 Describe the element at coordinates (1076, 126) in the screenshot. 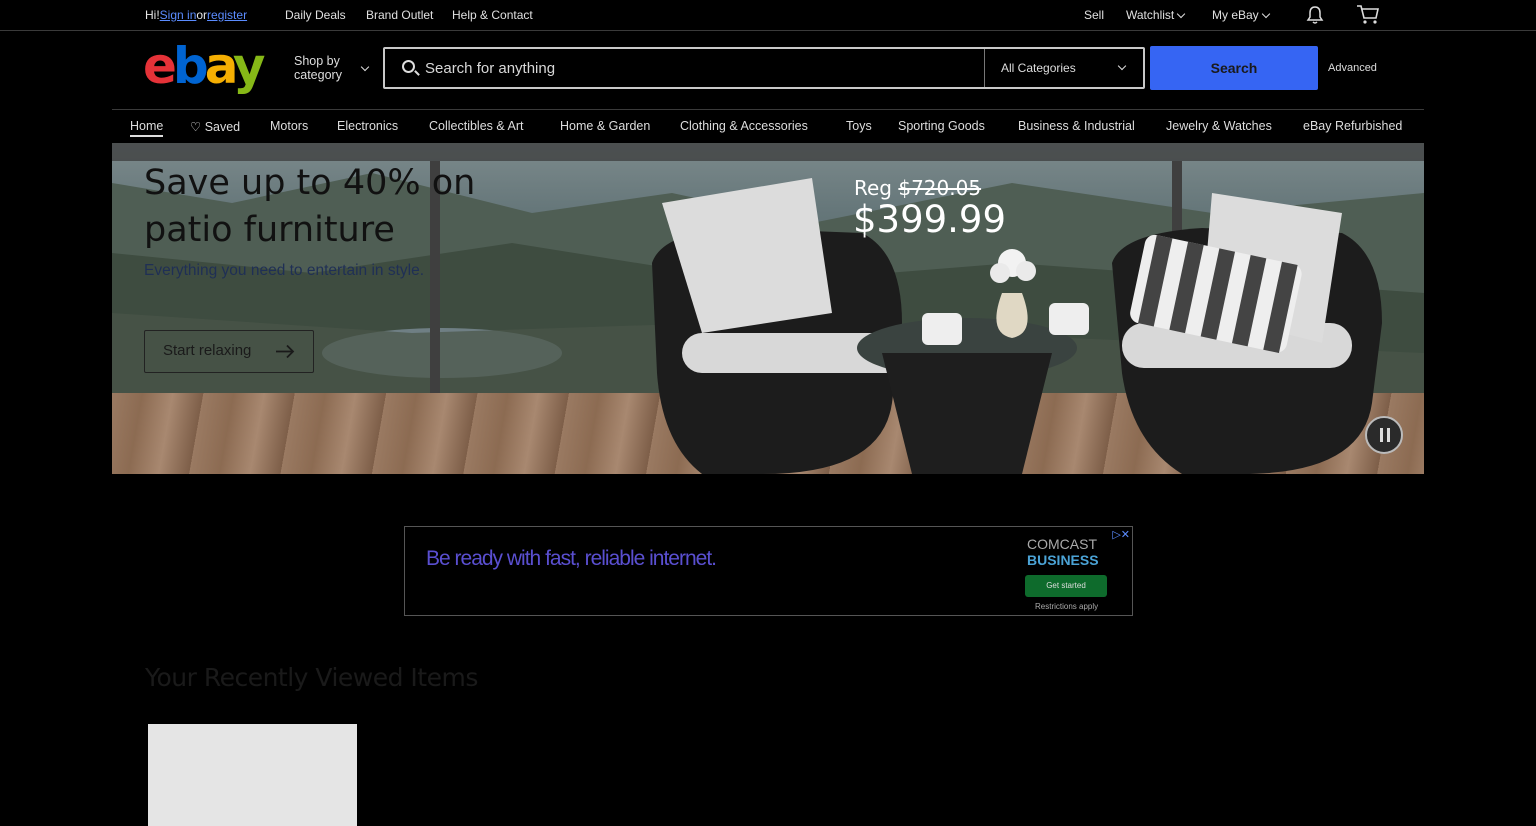

I see `nav-item-business-industrial: Business & Industrial` at that location.